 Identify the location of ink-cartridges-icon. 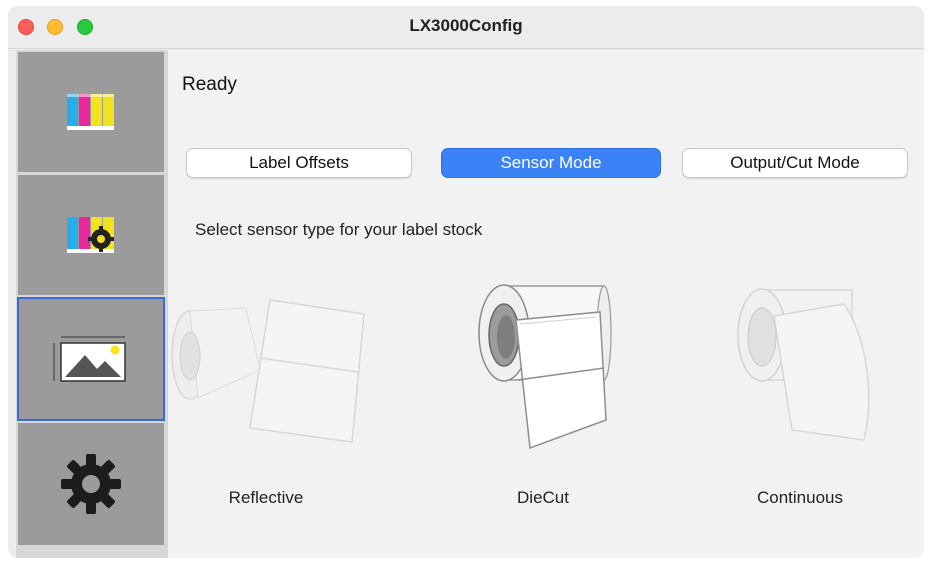
(90, 112).